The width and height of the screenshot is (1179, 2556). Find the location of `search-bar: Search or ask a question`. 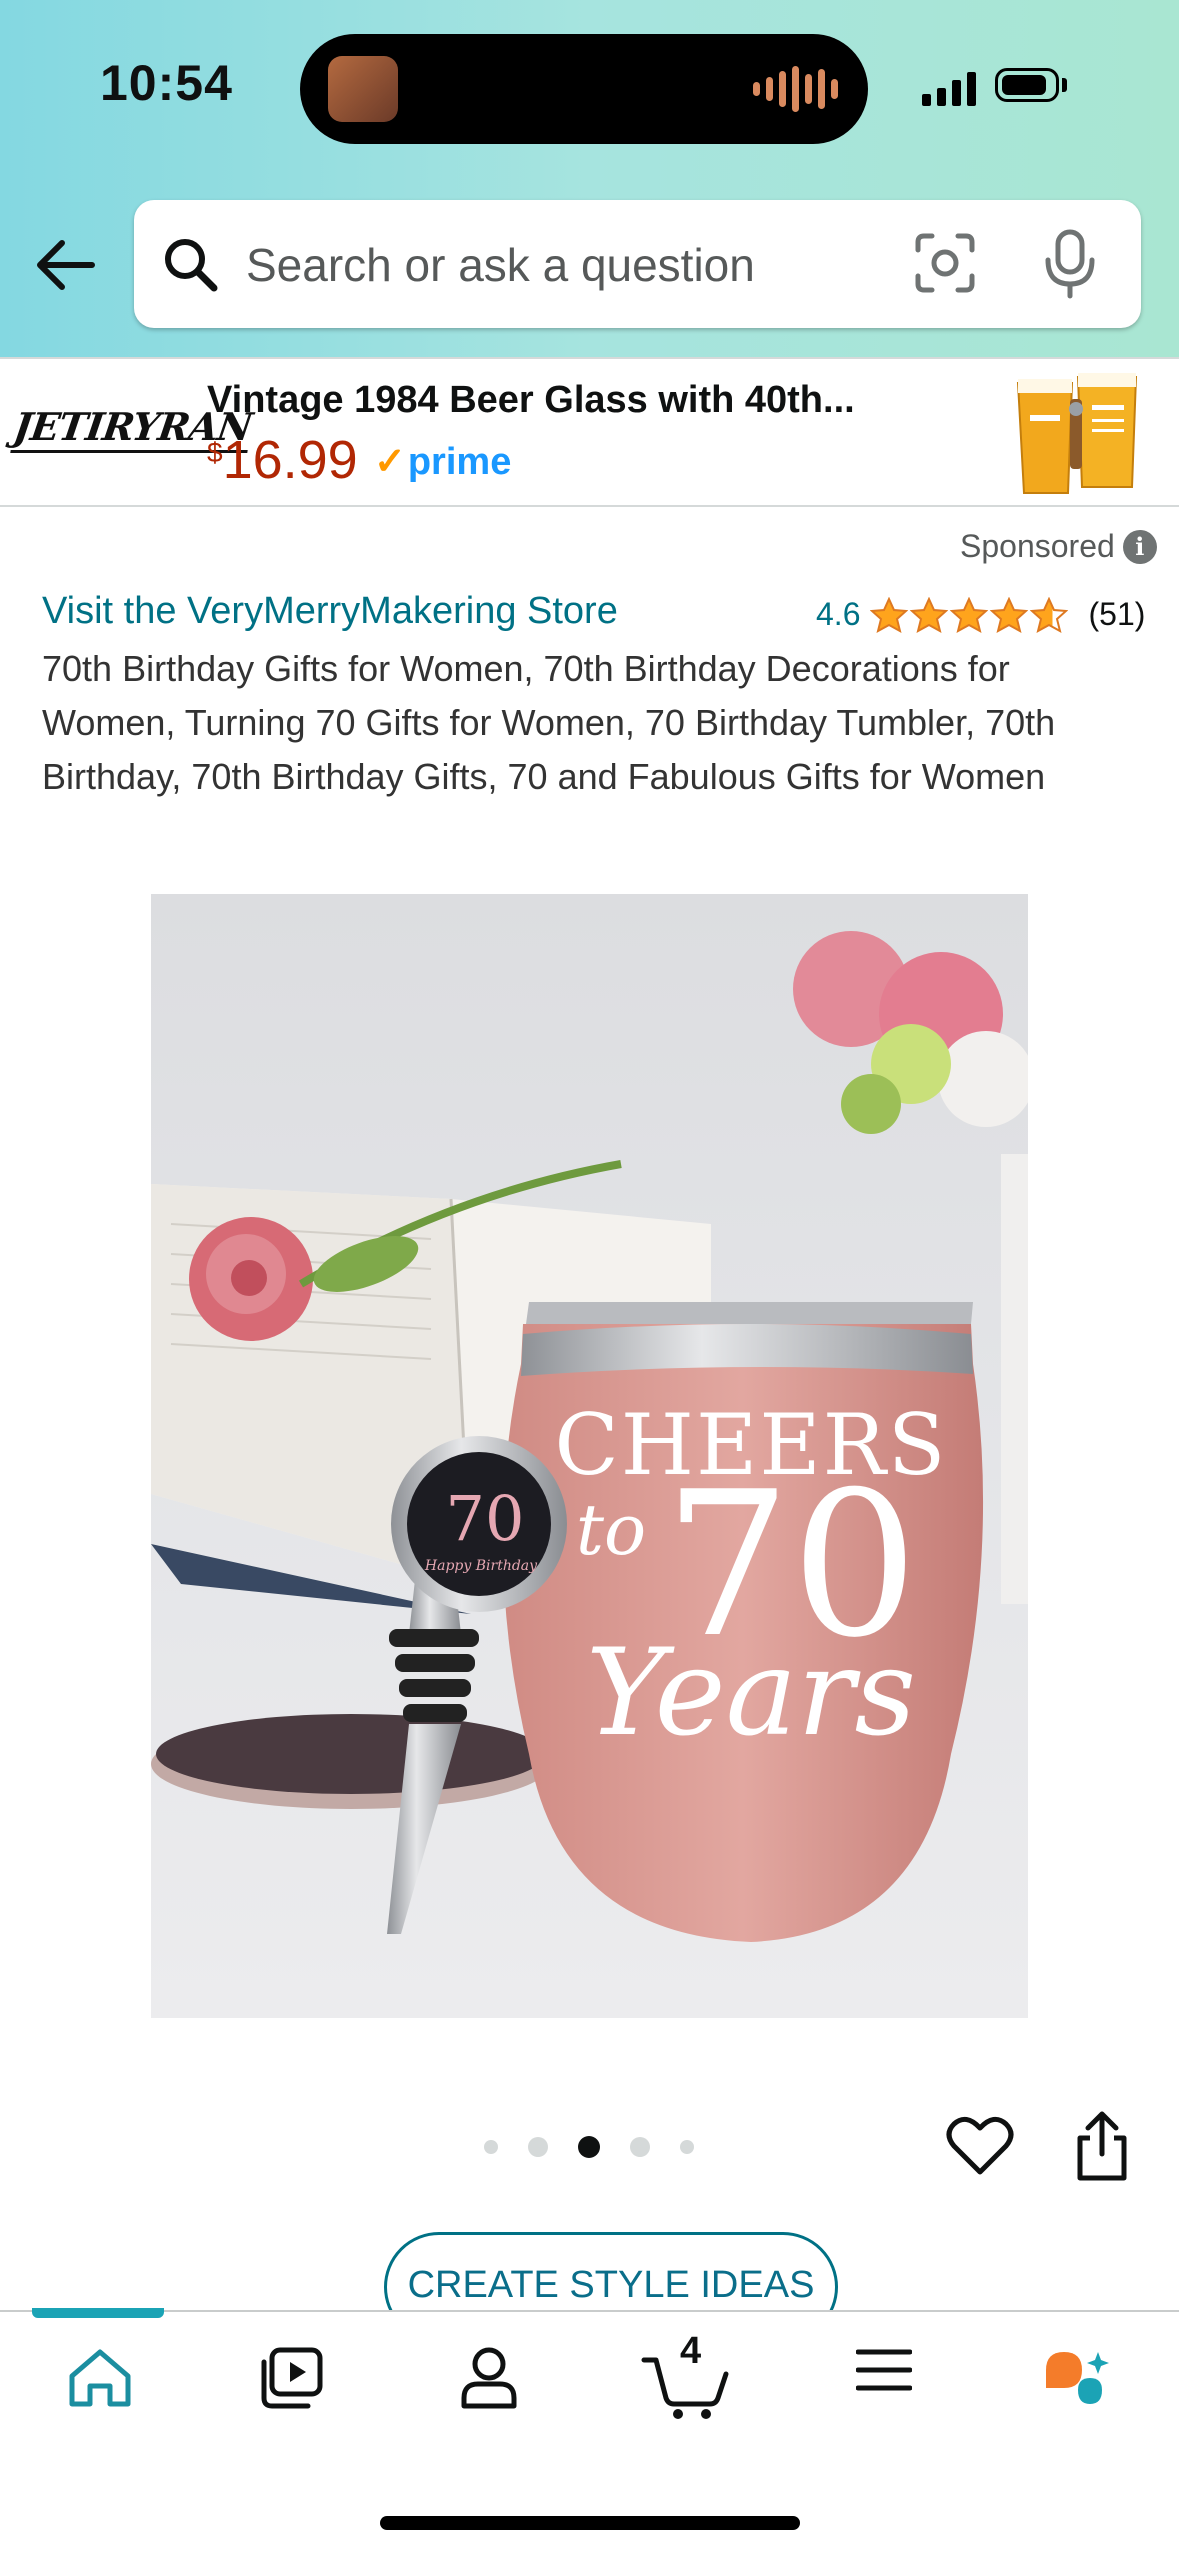

search-bar: Search or ask a question is located at coordinates (637, 264).